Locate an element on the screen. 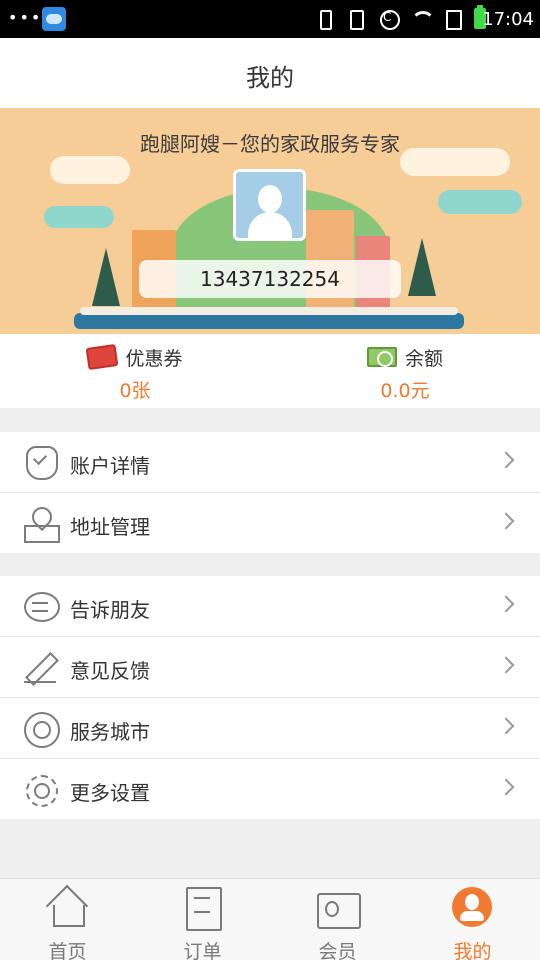 The width and height of the screenshot is (540, 960). sim-icon is located at coordinates (452, 19).